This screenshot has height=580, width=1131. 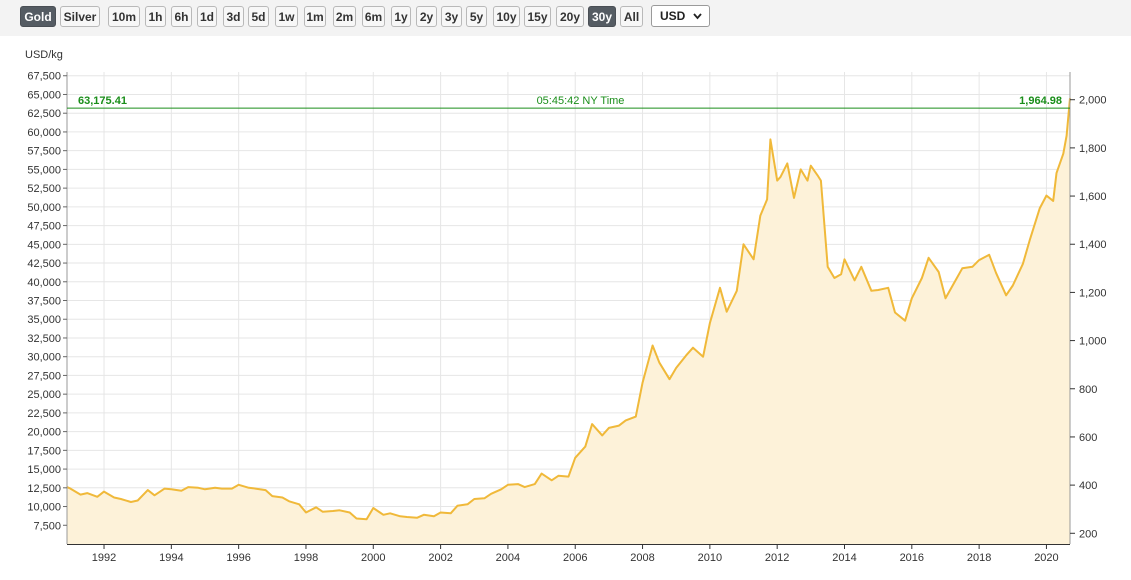 I want to click on left-tick-label: 20,000, so click(x=44, y=433).